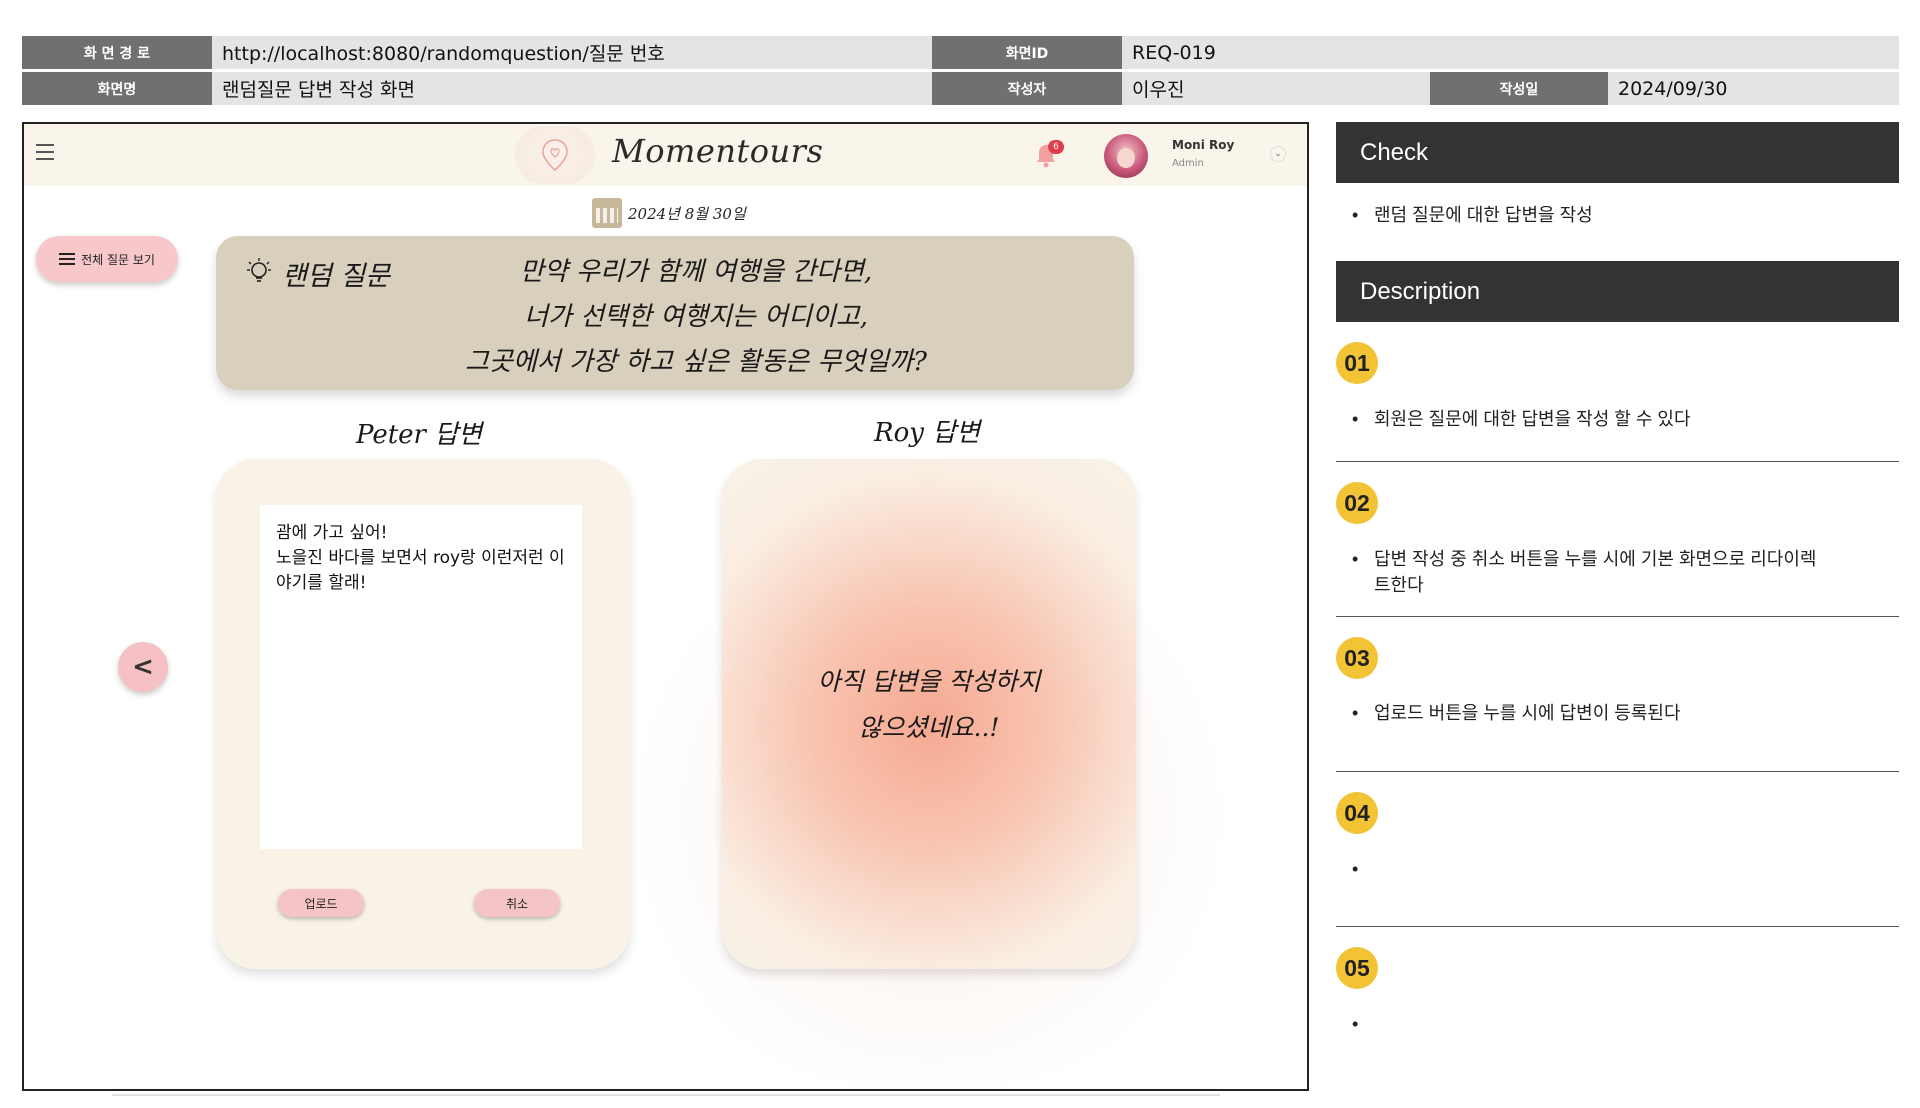 Image resolution: width=1920 pixels, height=1108 pixels. What do you see at coordinates (1027, 88) in the screenshot?
I see `author-label: 작성자` at bounding box center [1027, 88].